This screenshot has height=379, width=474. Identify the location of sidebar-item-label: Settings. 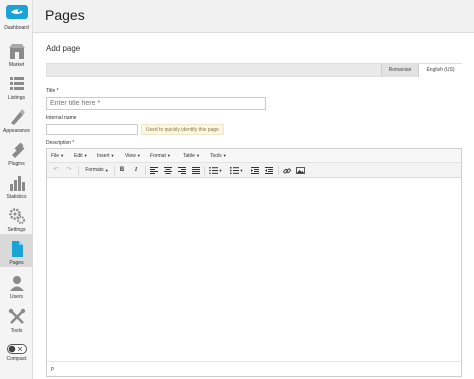
(16, 230).